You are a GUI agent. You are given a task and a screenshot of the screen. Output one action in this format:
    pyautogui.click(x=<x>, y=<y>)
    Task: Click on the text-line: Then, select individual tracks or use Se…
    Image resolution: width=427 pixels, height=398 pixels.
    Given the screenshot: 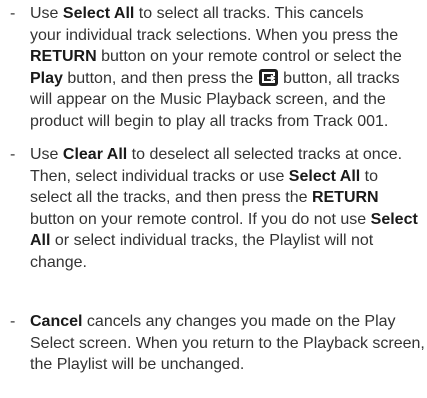 What is the action you would take?
    pyautogui.click(x=204, y=176)
    